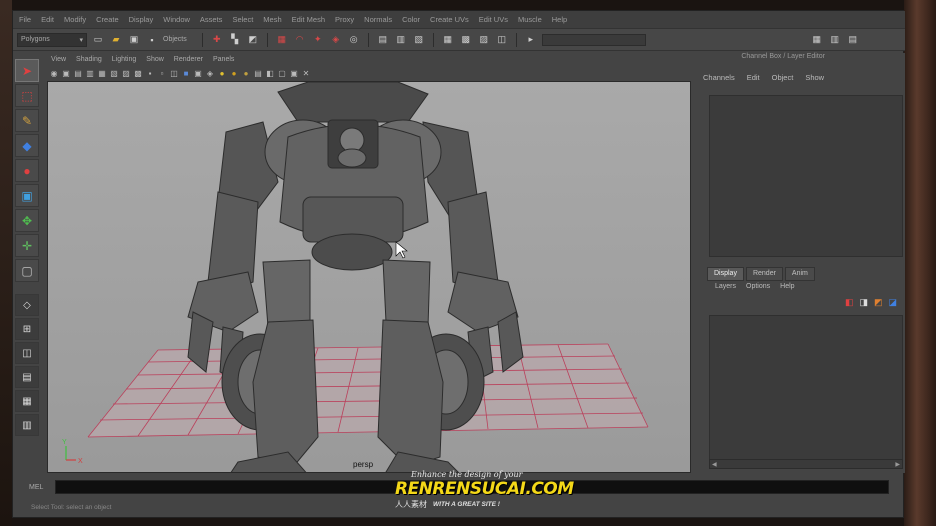 The image size is (936, 526). I want to click on menuset-select: Polygons ▾, so click(52, 39).